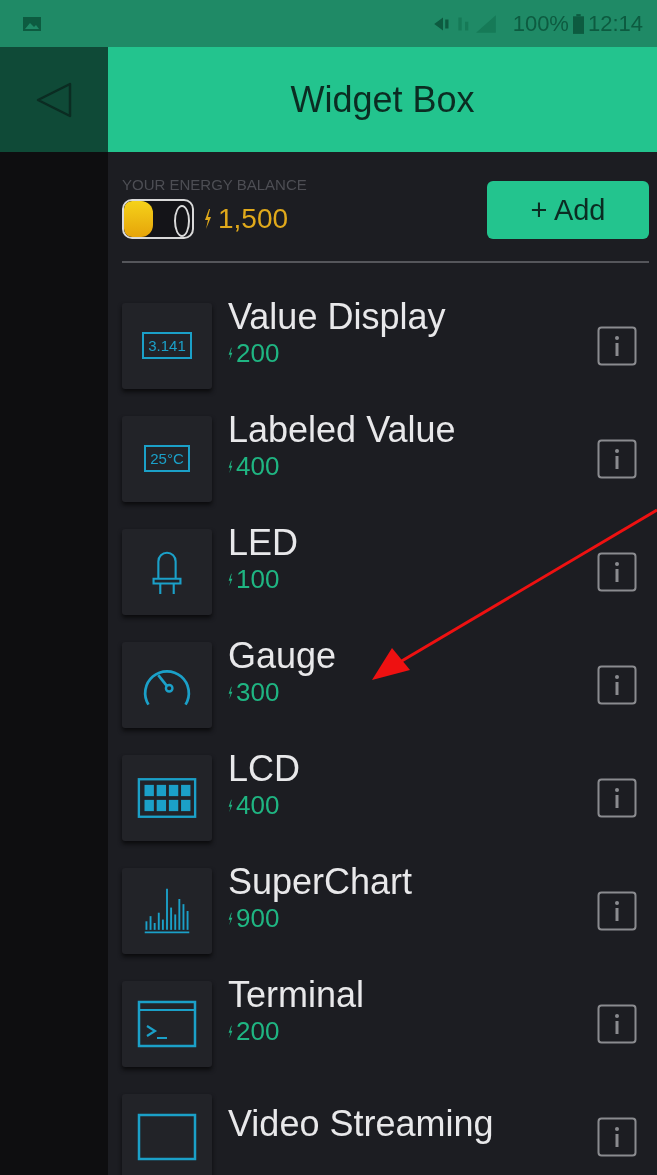  What do you see at coordinates (568, 210) in the screenshot?
I see `add-button: + Add` at bounding box center [568, 210].